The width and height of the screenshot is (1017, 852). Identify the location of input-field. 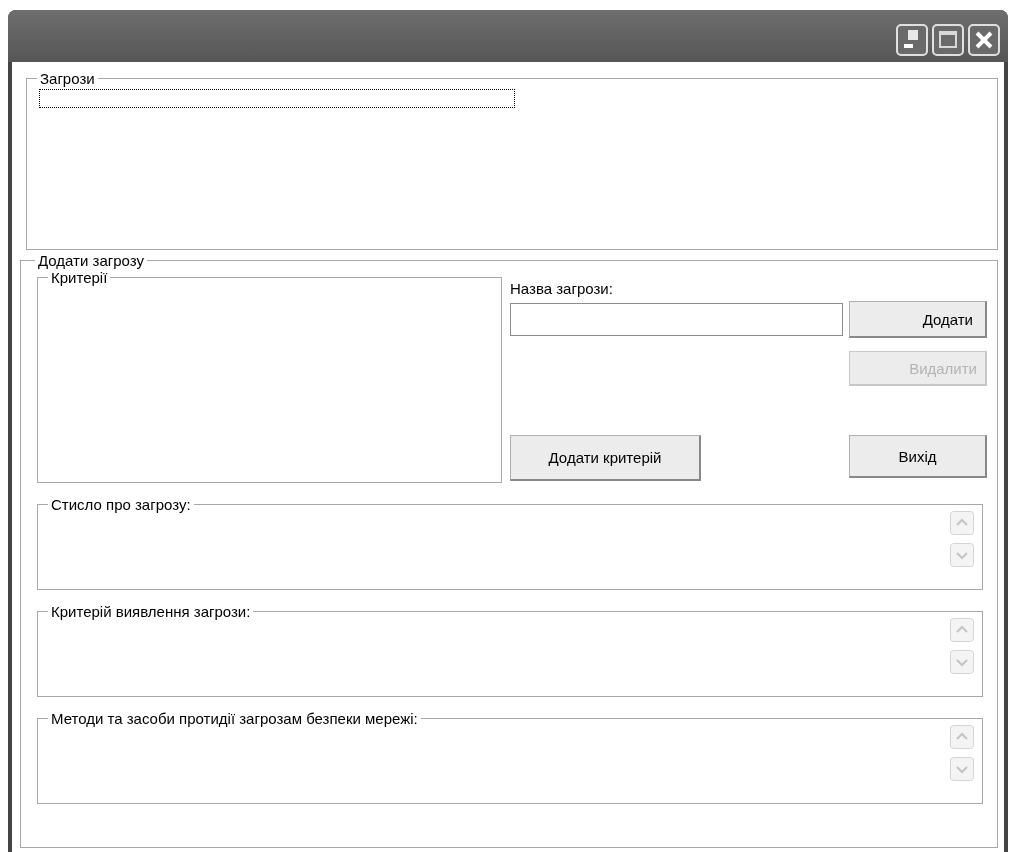
(676, 319).